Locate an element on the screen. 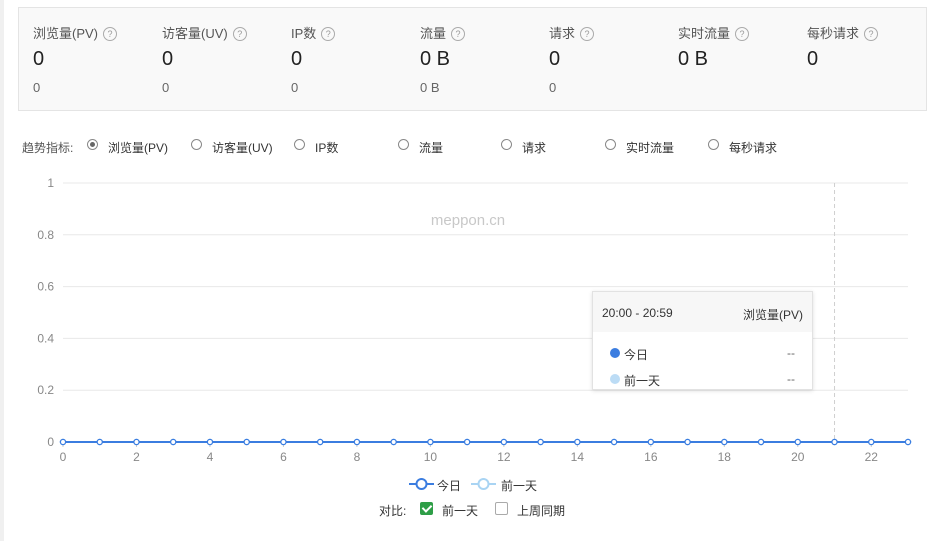 The image size is (939, 541). stat-pv-value: 0 is located at coordinates (39, 59).